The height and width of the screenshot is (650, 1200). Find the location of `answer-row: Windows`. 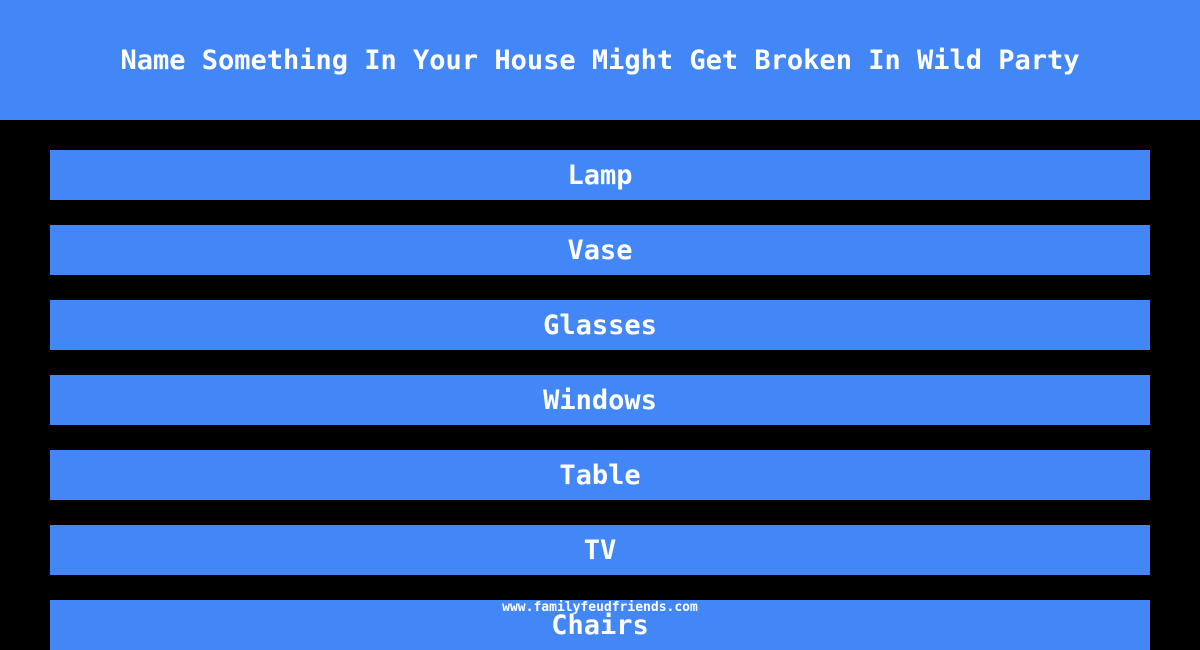

answer-row: Windows is located at coordinates (600, 400).